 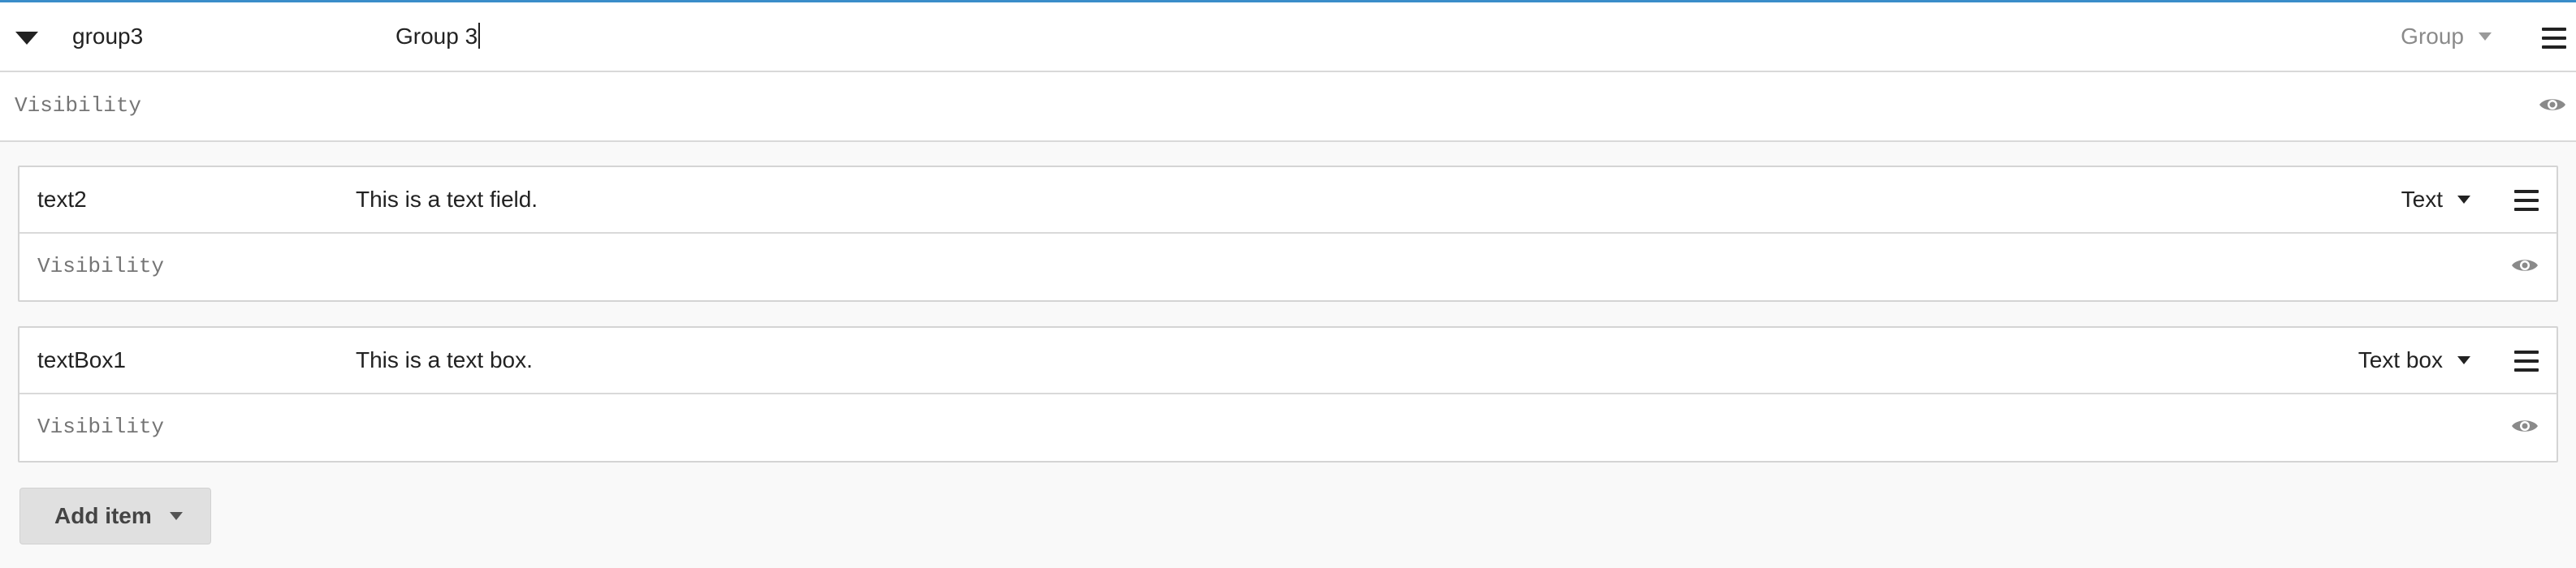 I want to click on group-visibility-input, so click(x=259, y=105).